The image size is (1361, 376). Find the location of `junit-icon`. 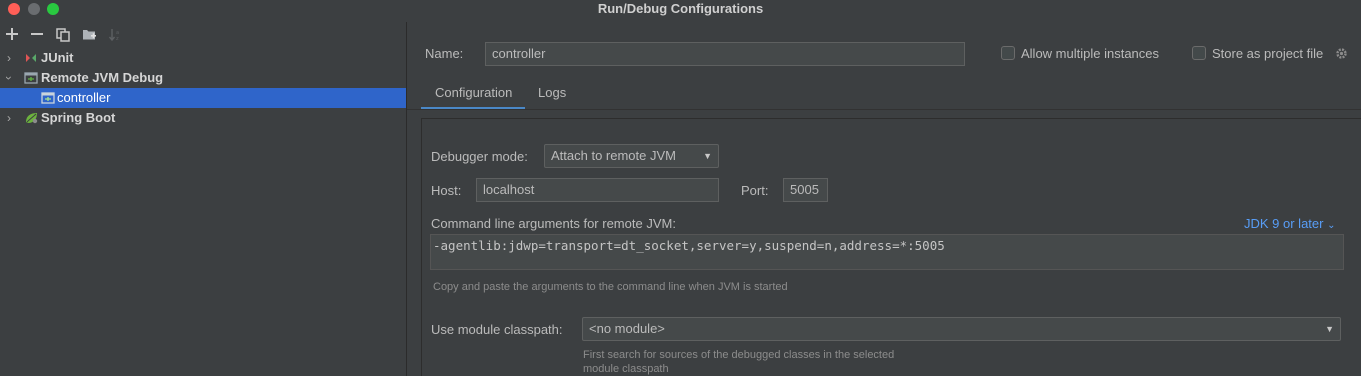

junit-icon is located at coordinates (31, 58).